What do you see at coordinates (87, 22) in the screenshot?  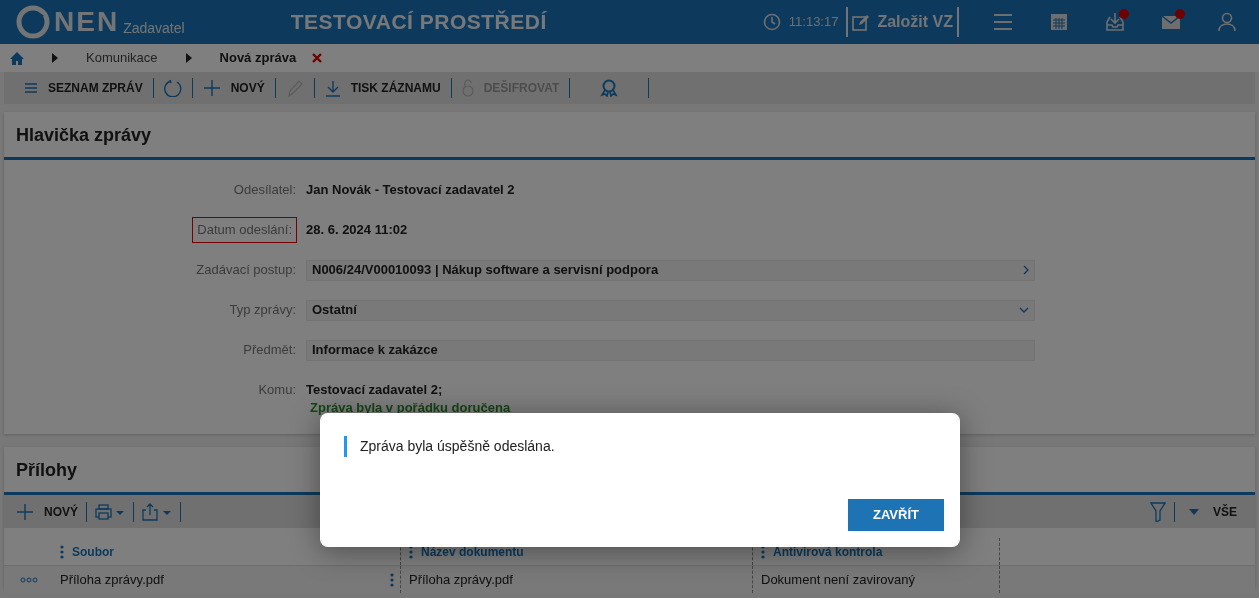 I see `logo-text: NEN` at bounding box center [87, 22].